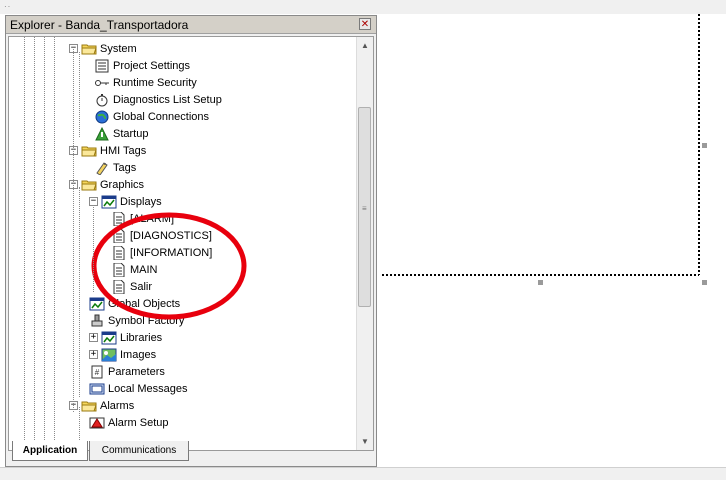  I want to click on tree-guide-line-system, so click(79, 94).